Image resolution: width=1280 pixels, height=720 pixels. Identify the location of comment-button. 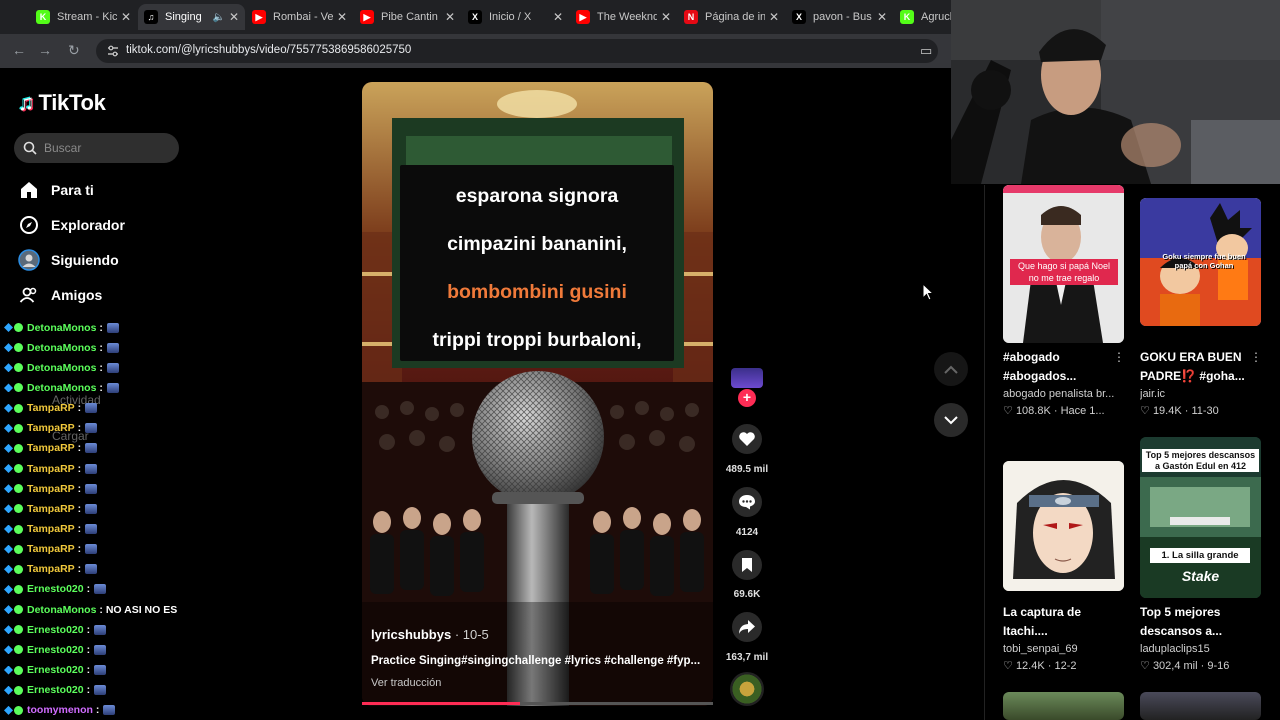
(747, 502).